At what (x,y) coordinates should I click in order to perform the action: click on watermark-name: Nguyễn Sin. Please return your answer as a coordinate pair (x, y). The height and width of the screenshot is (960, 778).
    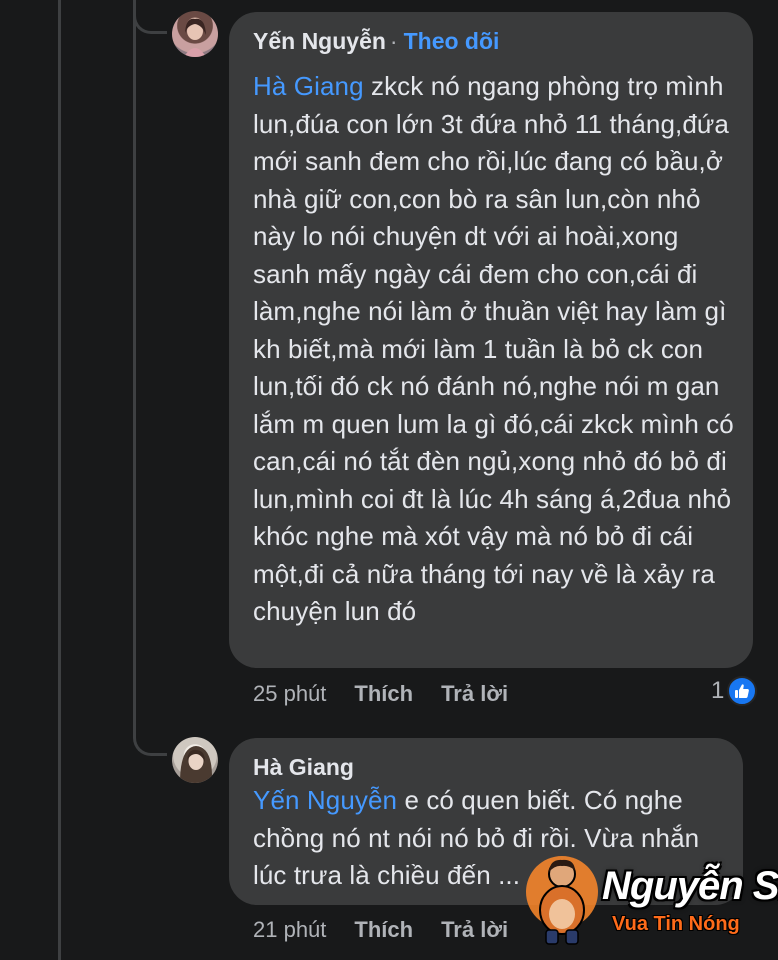
    Looking at the image, I should click on (690, 886).